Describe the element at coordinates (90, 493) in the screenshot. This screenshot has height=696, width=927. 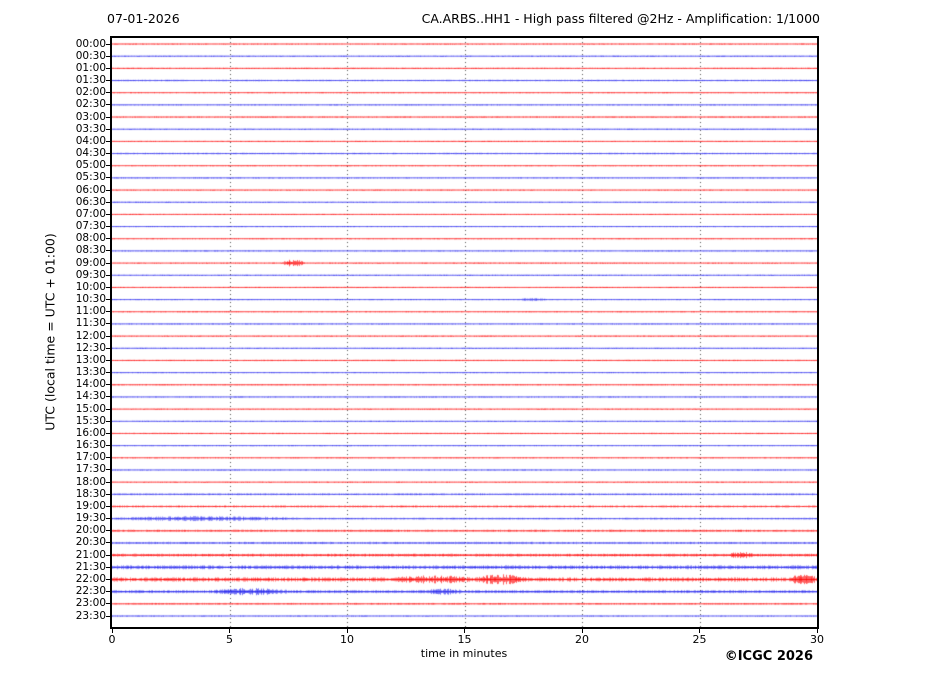
I see `y-tick-label: 18:30` at that location.